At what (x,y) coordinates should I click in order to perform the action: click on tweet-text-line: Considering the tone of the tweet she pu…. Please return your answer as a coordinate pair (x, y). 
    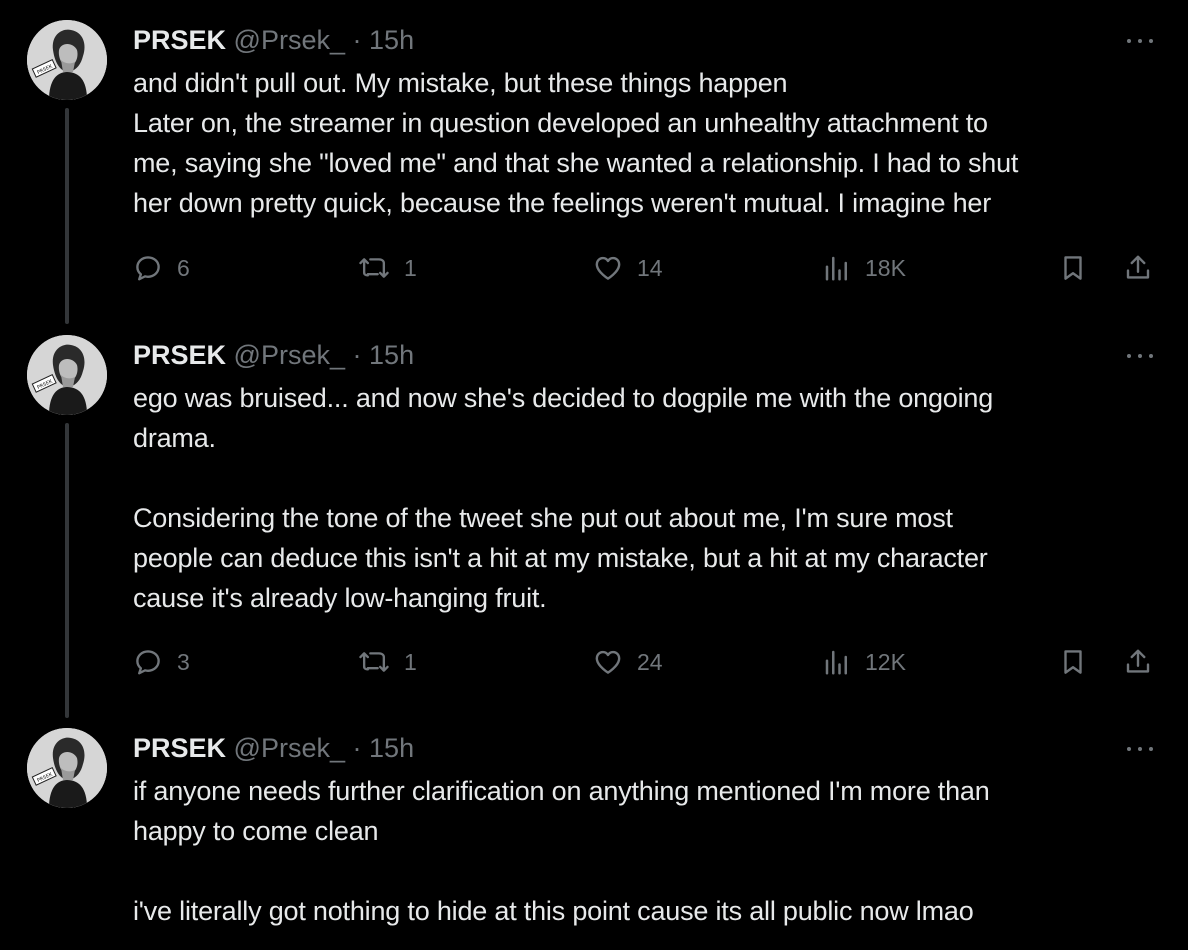
    Looking at the image, I should click on (543, 518).